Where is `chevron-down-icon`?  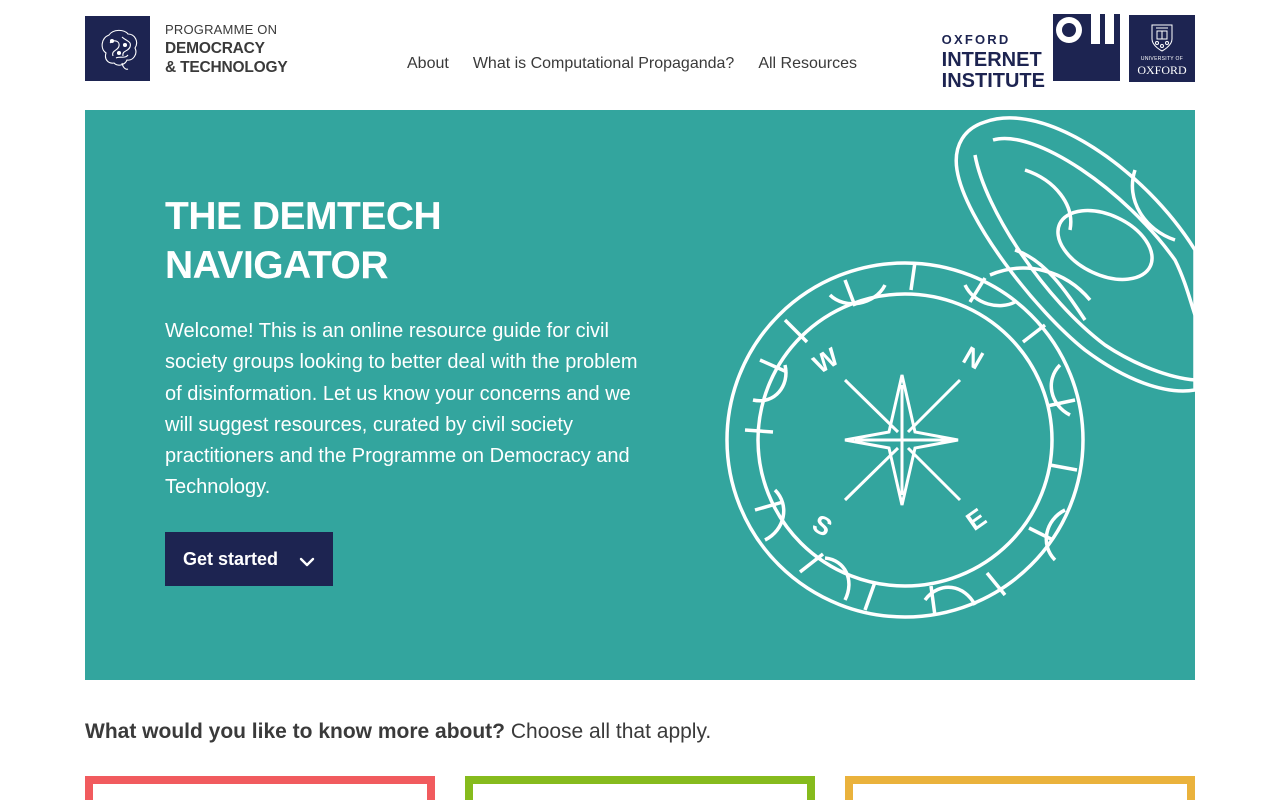 chevron-down-icon is located at coordinates (307, 562).